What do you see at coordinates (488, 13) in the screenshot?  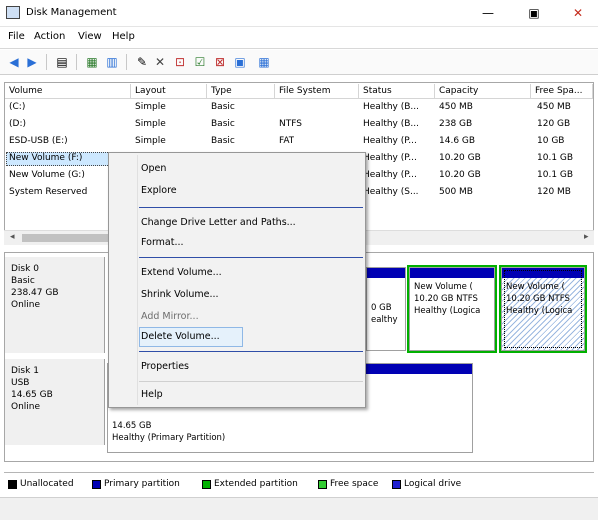 I see `minimize-button: —` at bounding box center [488, 13].